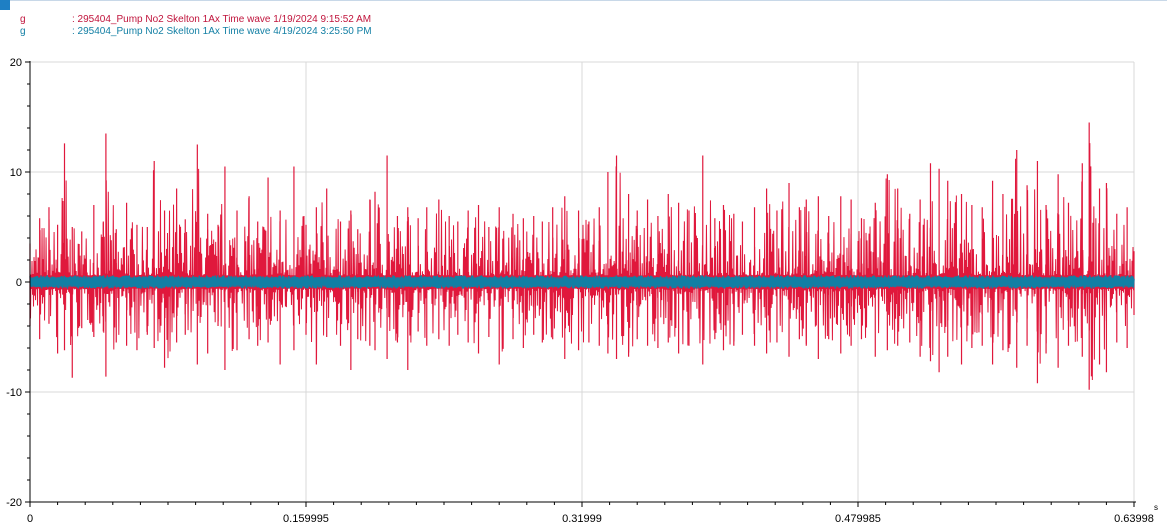  What do you see at coordinates (306, 519) in the screenshot?
I see `x-tick-label: 0.159995` at bounding box center [306, 519].